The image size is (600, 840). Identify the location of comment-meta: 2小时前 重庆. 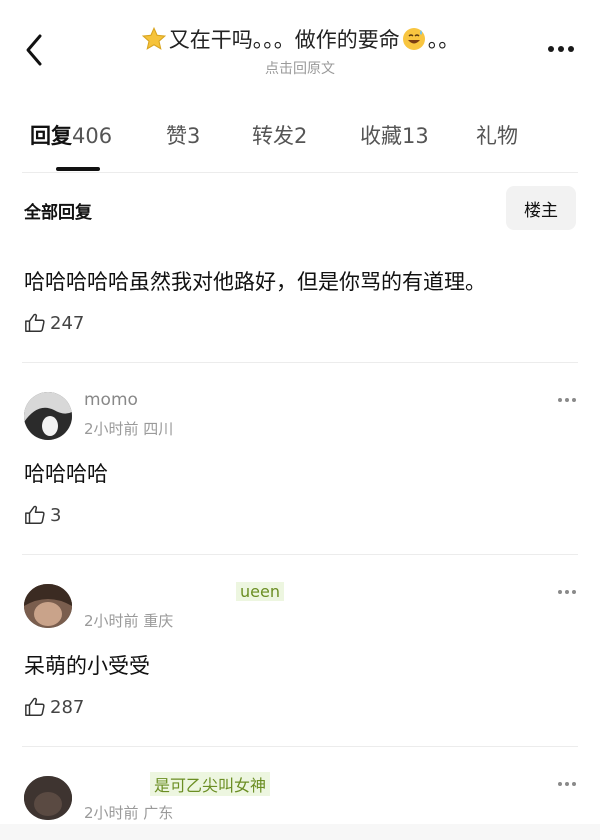
(129, 621).